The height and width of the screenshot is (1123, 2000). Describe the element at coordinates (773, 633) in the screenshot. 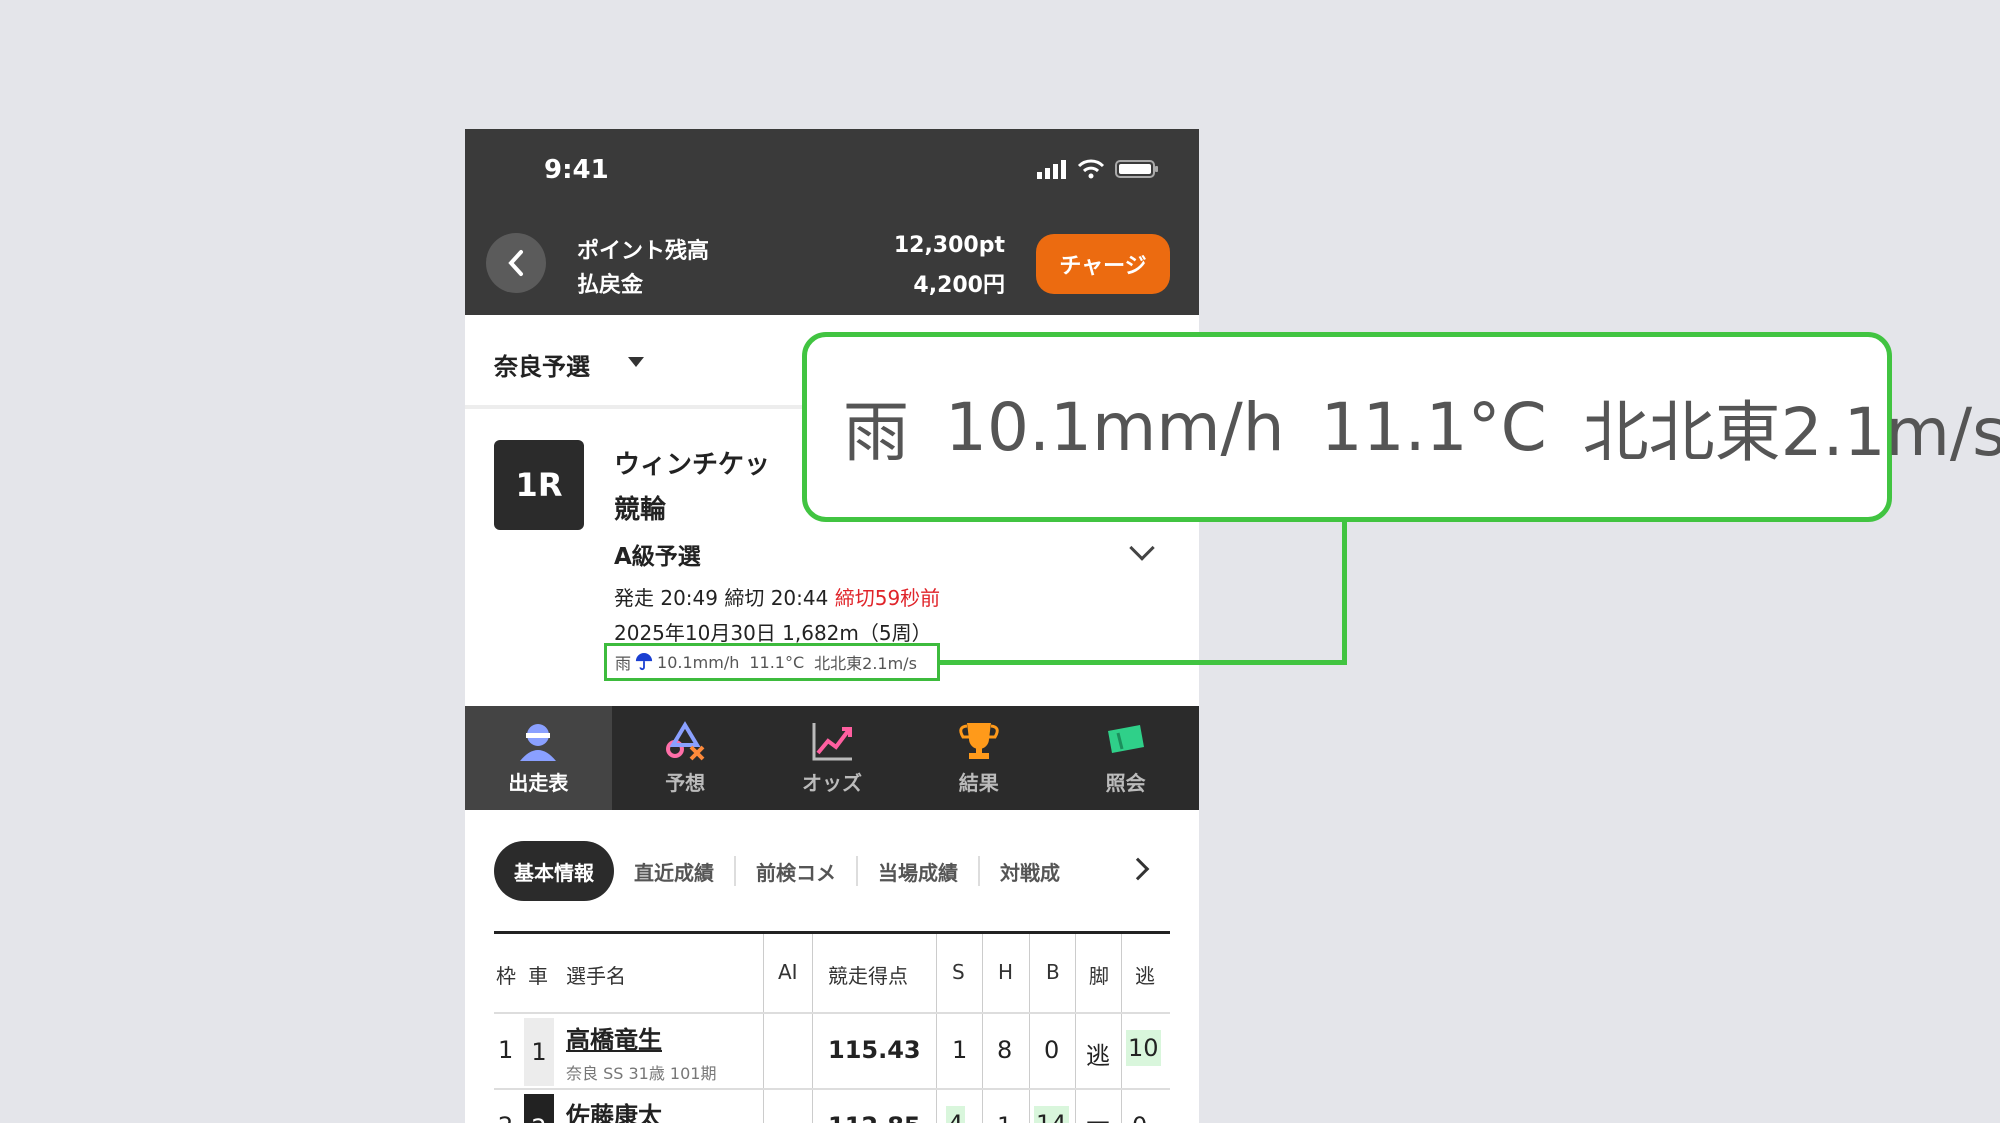

I see `race-date-info: 2025年10月30日 1,682m（5周）` at that location.